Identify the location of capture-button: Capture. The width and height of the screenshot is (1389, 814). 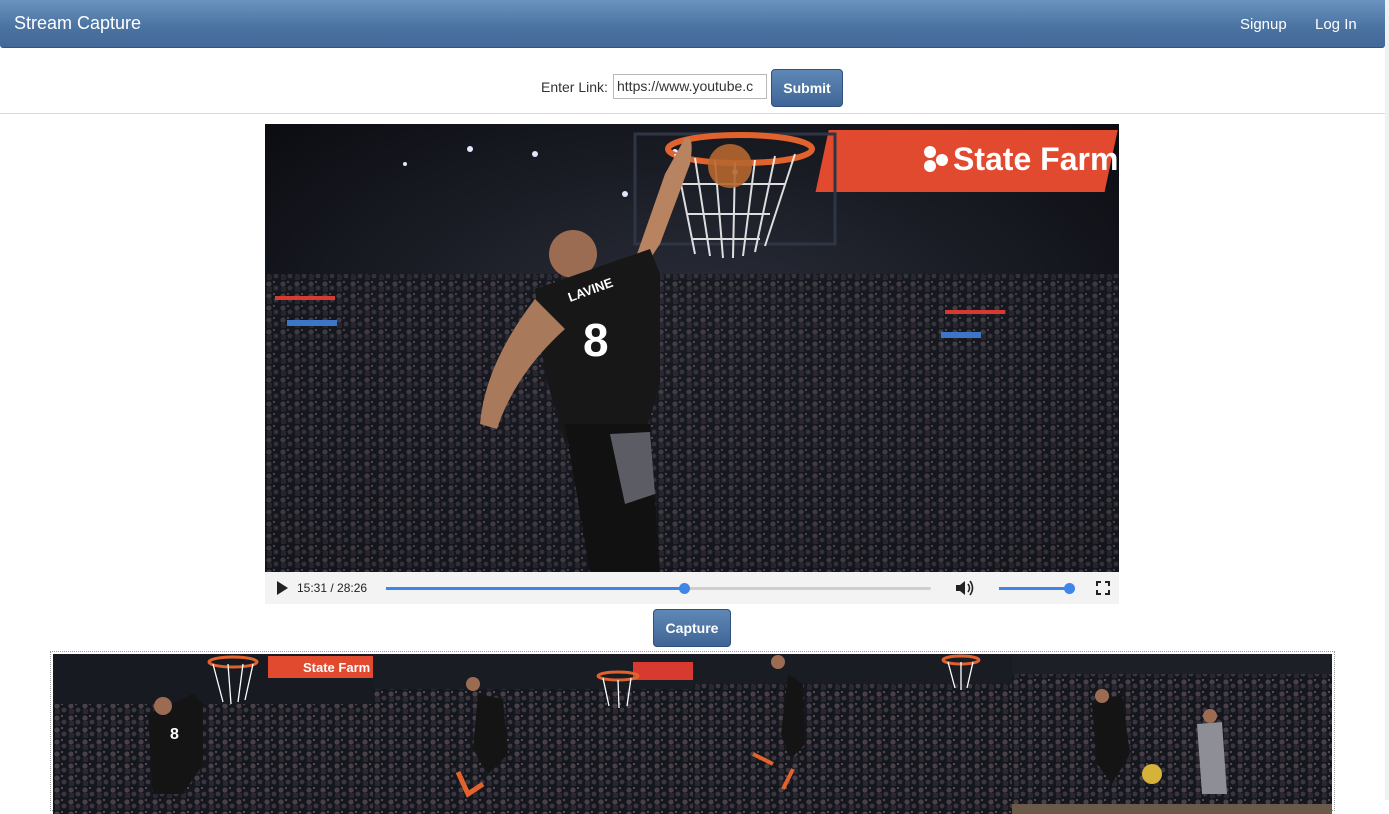
(692, 628).